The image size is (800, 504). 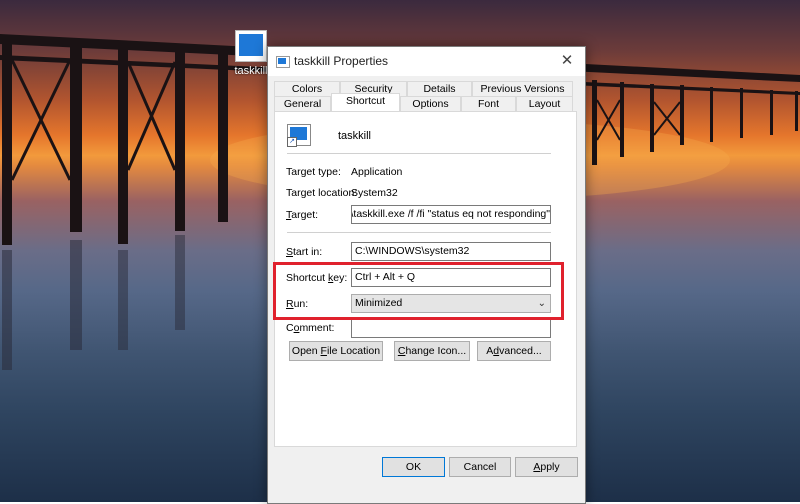 What do you see at coordinates (451, 328) in the screenshot?
I see `comment-input` at bounding box center [451, 328].